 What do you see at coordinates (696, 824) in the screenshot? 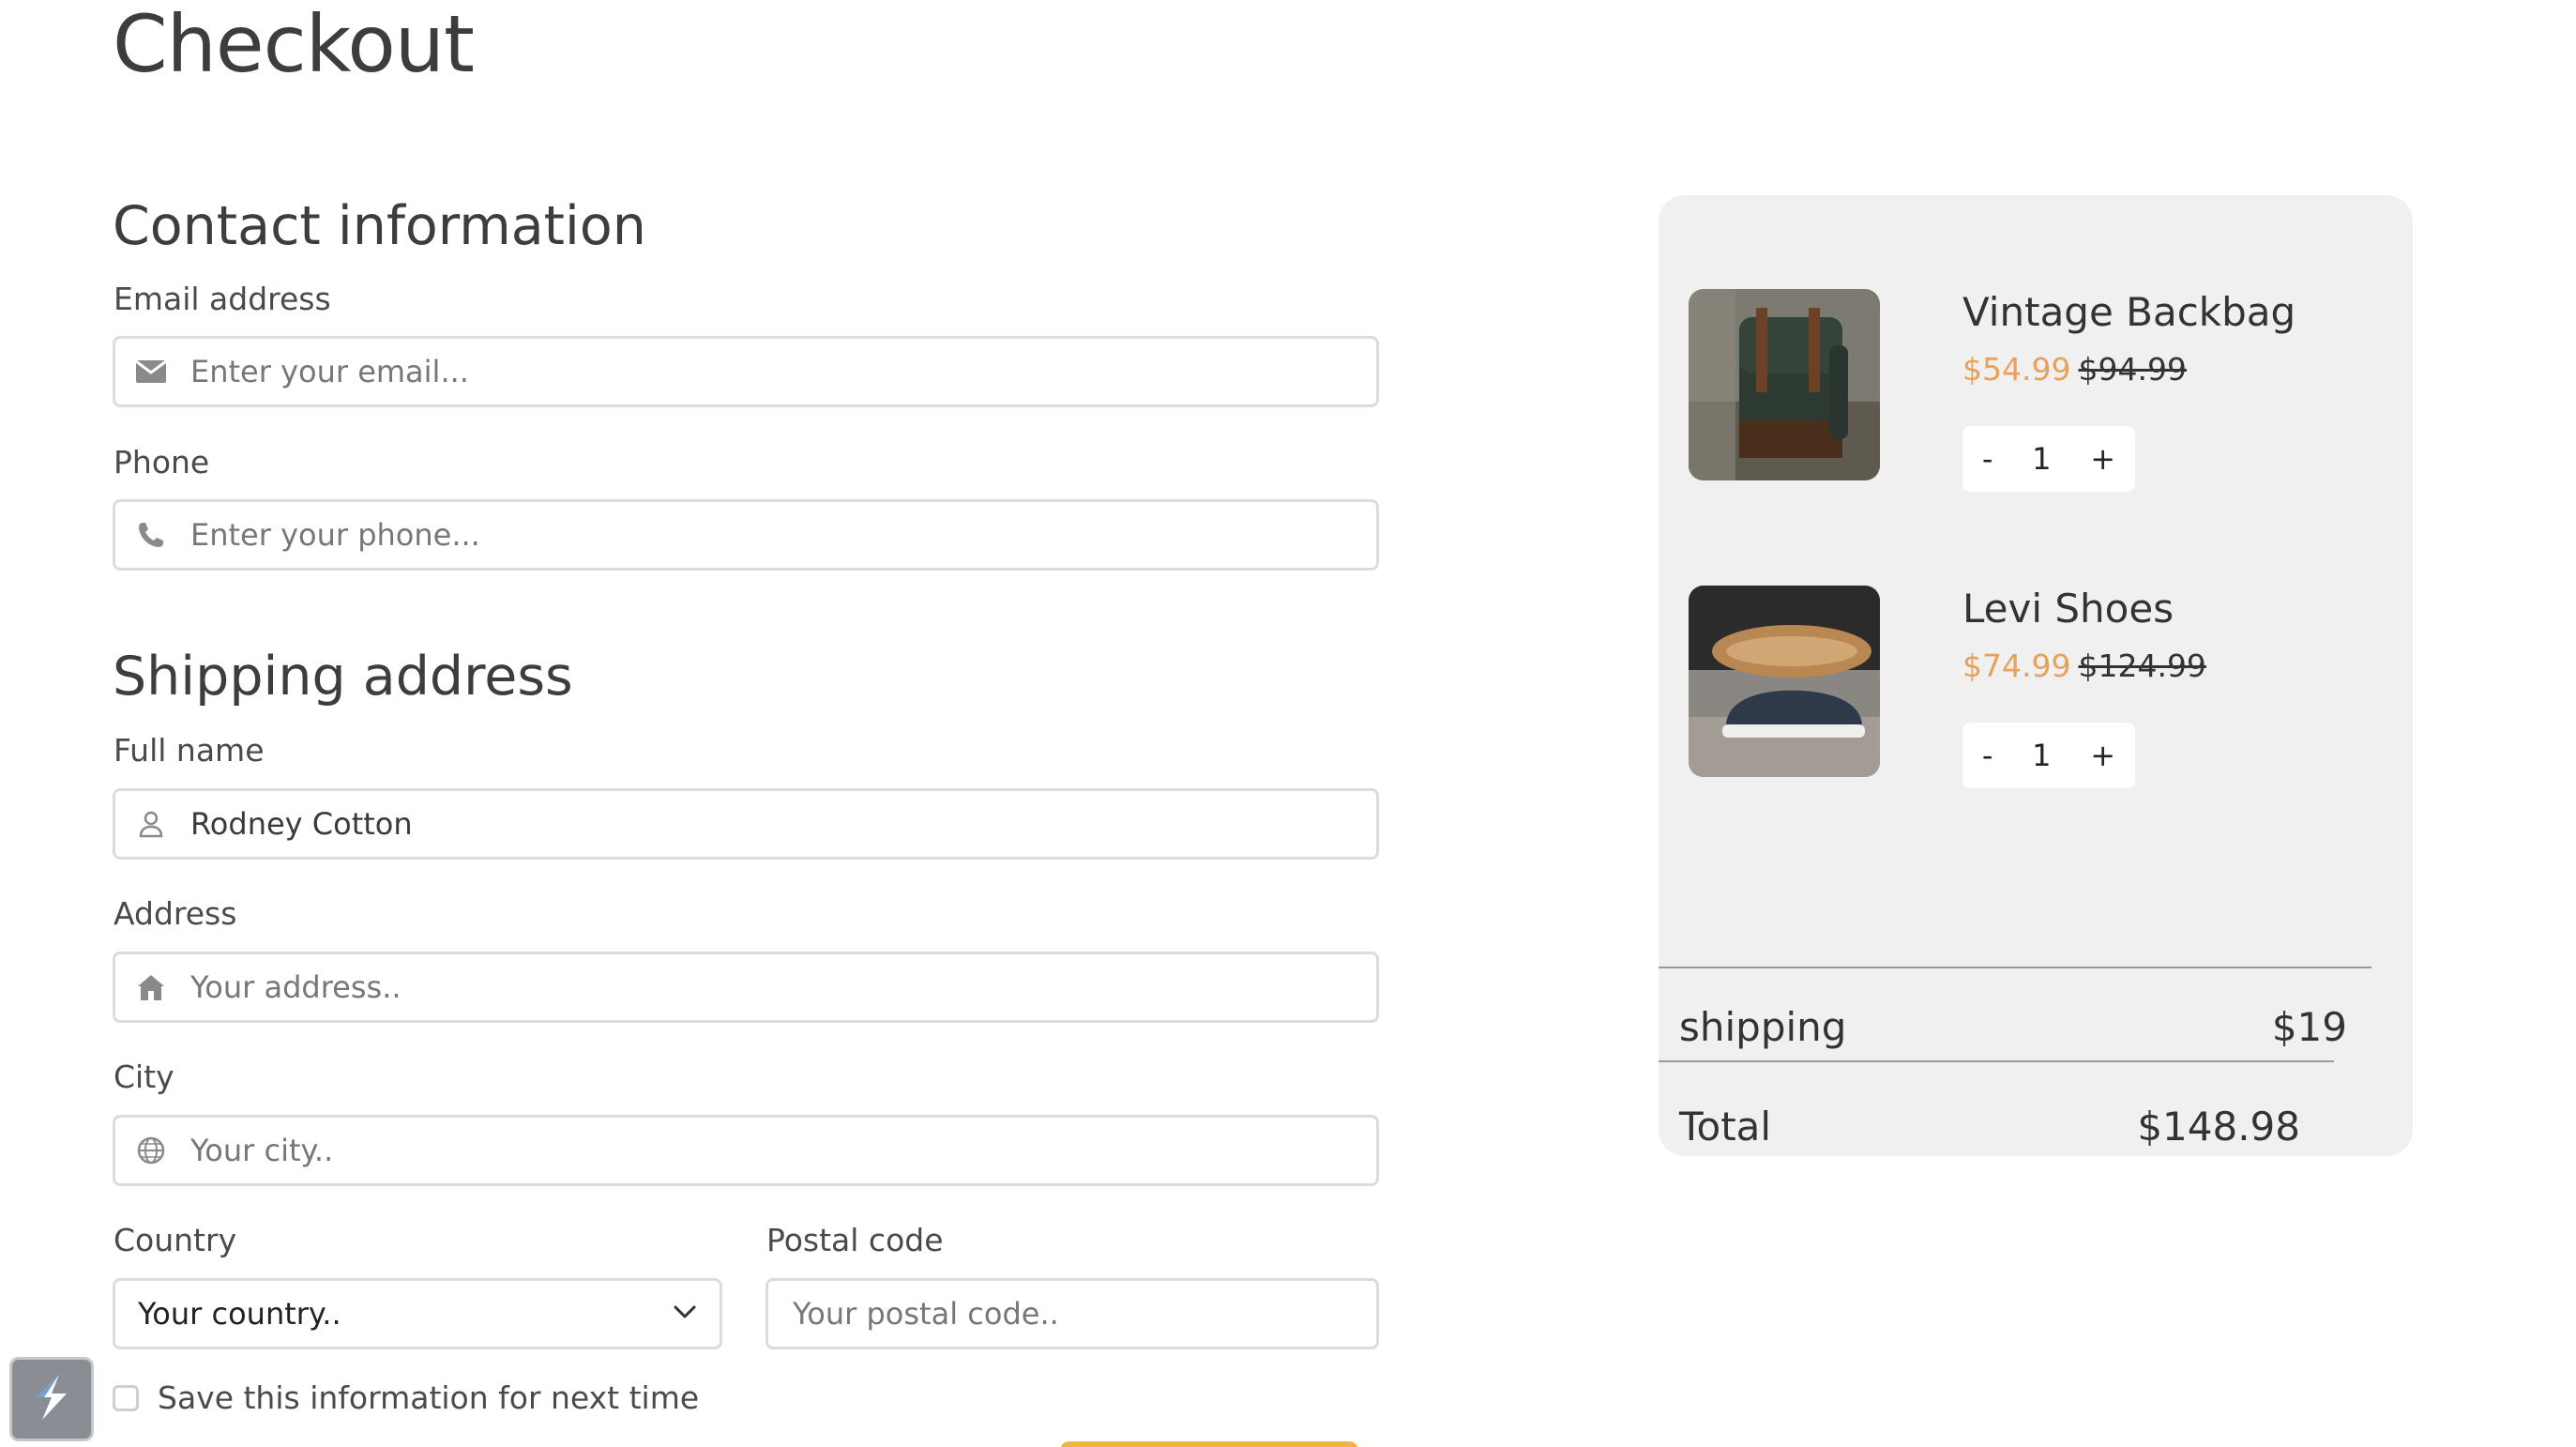
I see `fullname-input` at bounding box center [696, 824].